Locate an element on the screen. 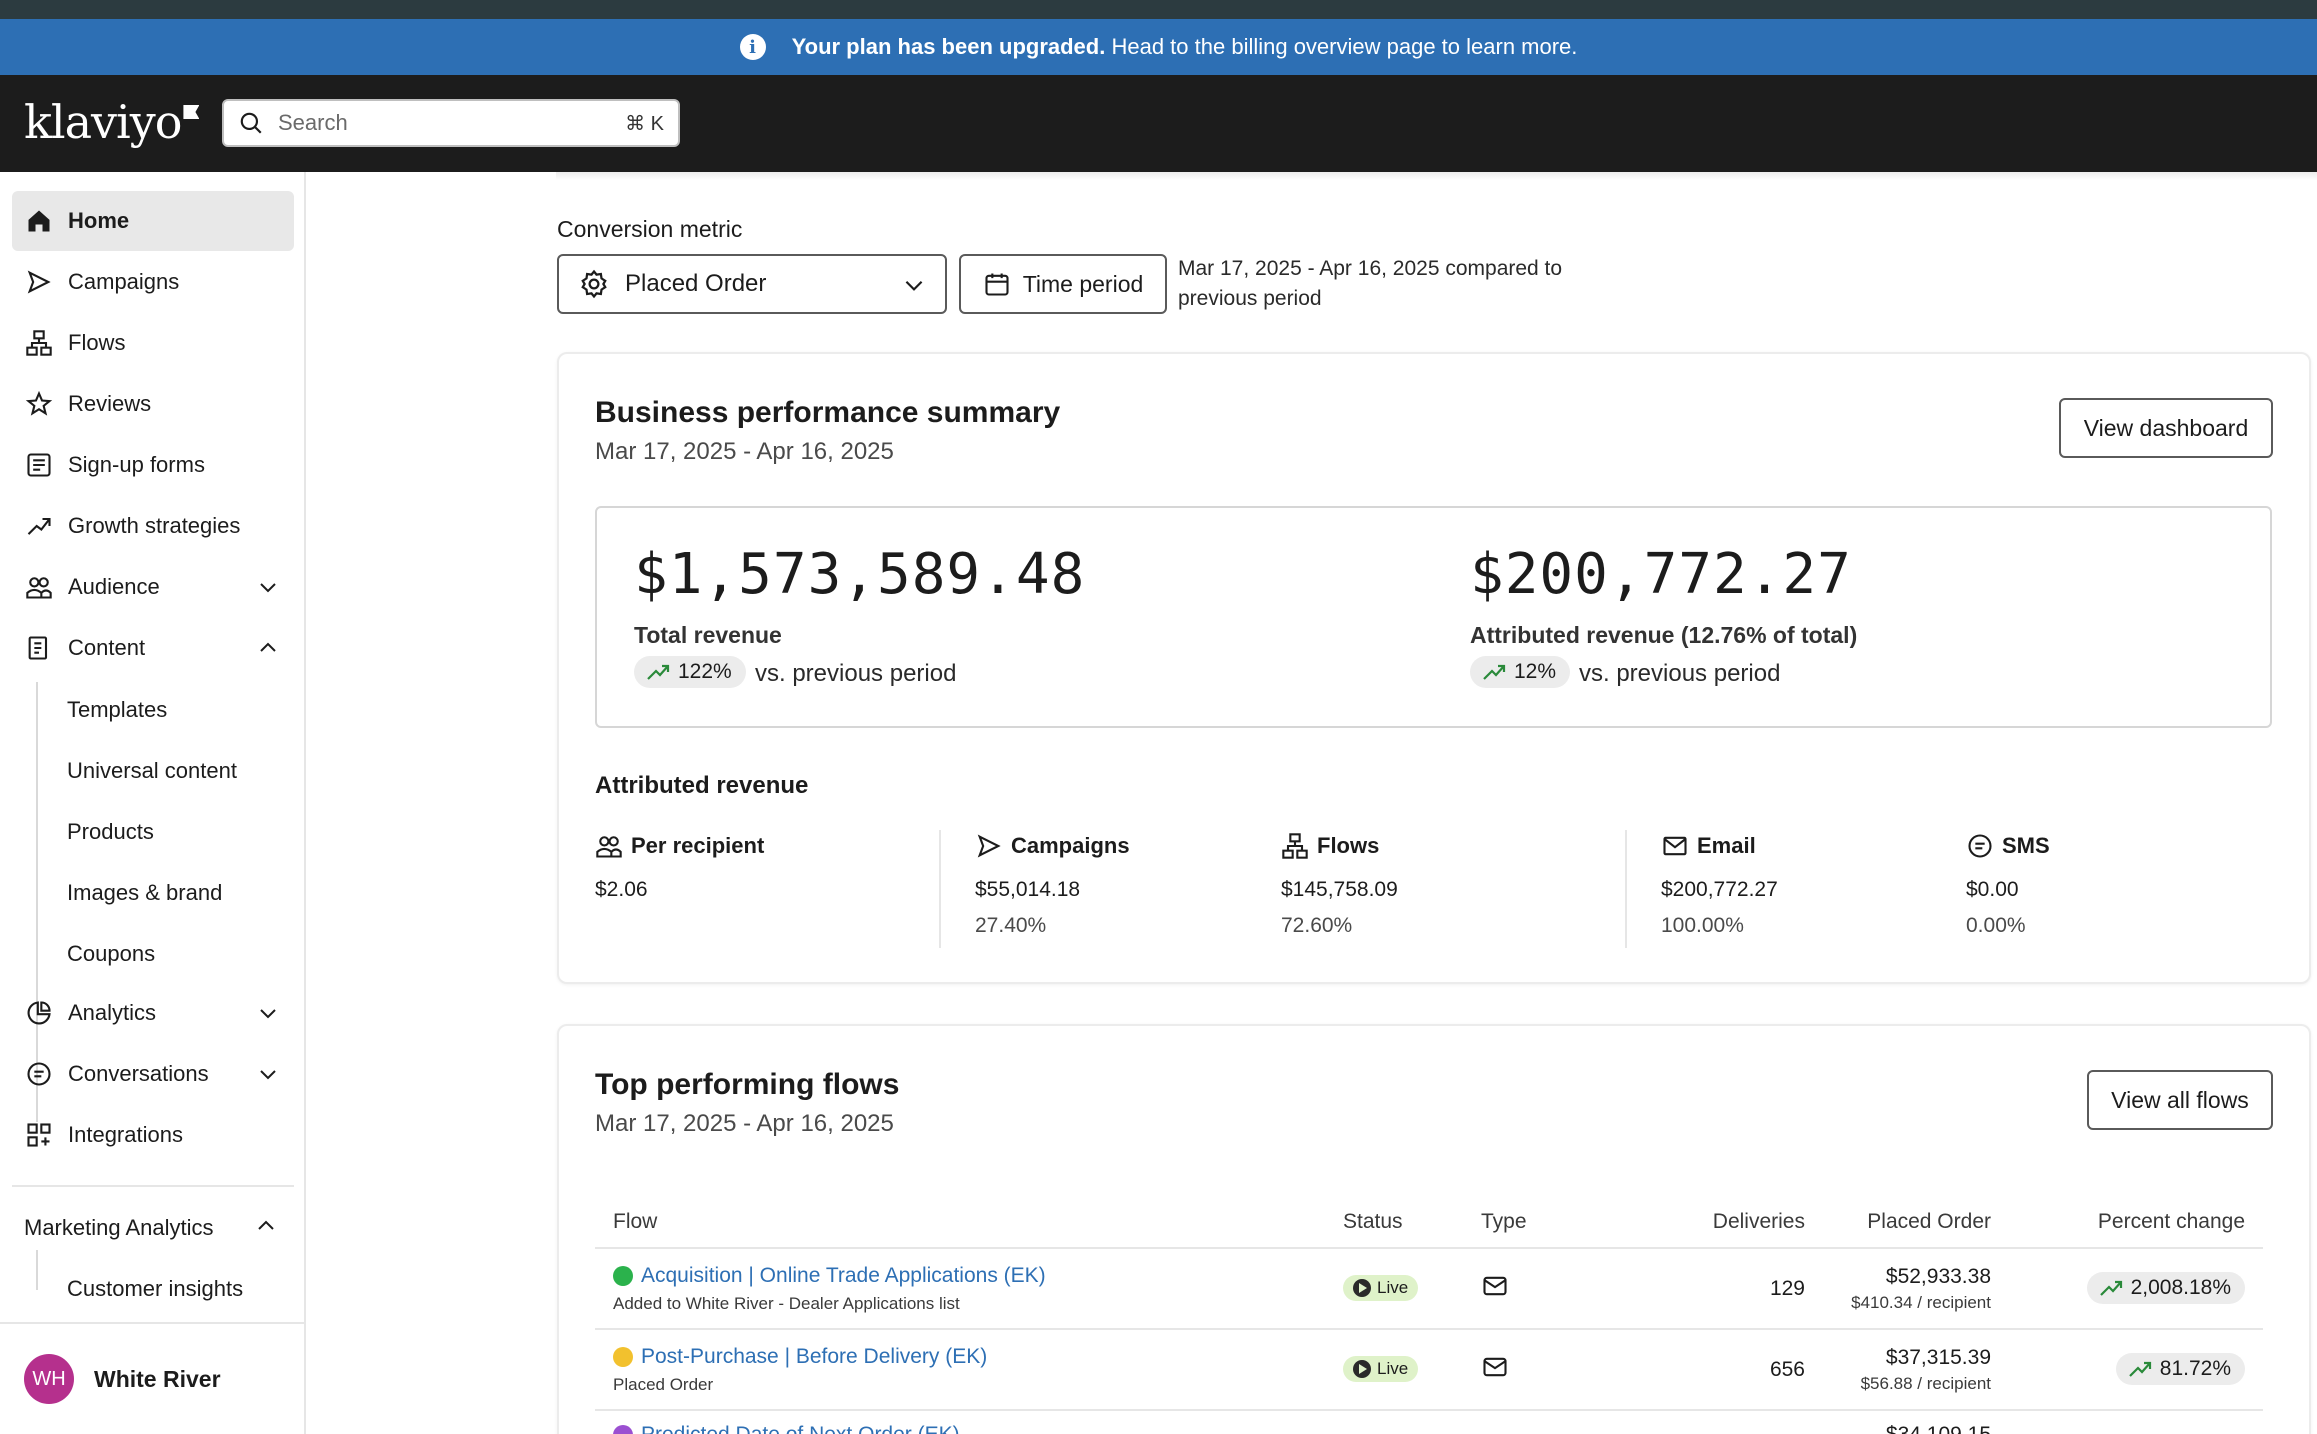  os-top-strip is located at coordinates (1158, 9).